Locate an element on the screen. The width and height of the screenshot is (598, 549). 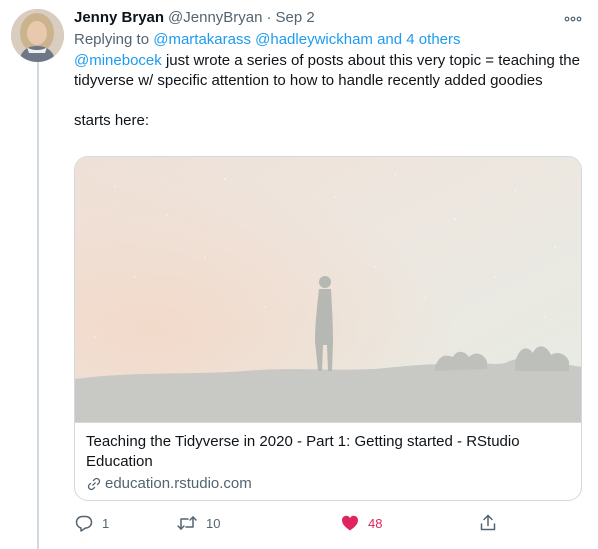
card-domain-text: education.rstudio.com is located at coordinates (178, 483).